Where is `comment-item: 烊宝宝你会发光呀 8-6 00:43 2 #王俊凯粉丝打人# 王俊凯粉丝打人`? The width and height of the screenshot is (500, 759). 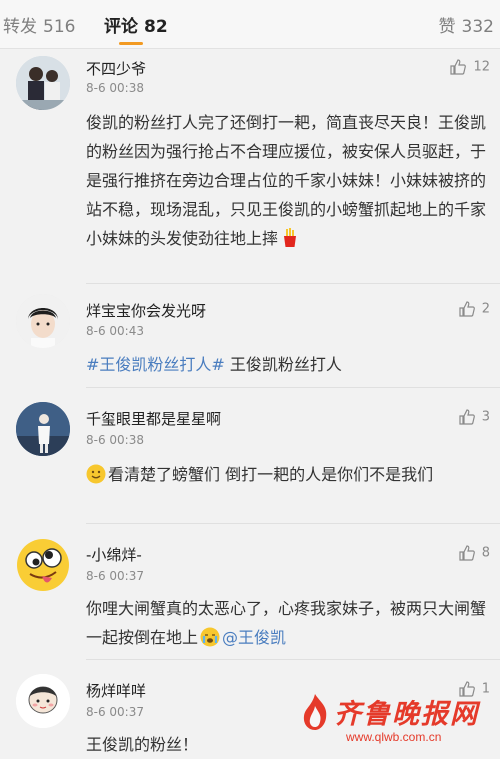
comment-item: 烊宝宝你会发光呀 8-6 00:43 2 #王俊凯粉丝打人# 王俊凯粉丝打人 is located at coordinates (250, 336).